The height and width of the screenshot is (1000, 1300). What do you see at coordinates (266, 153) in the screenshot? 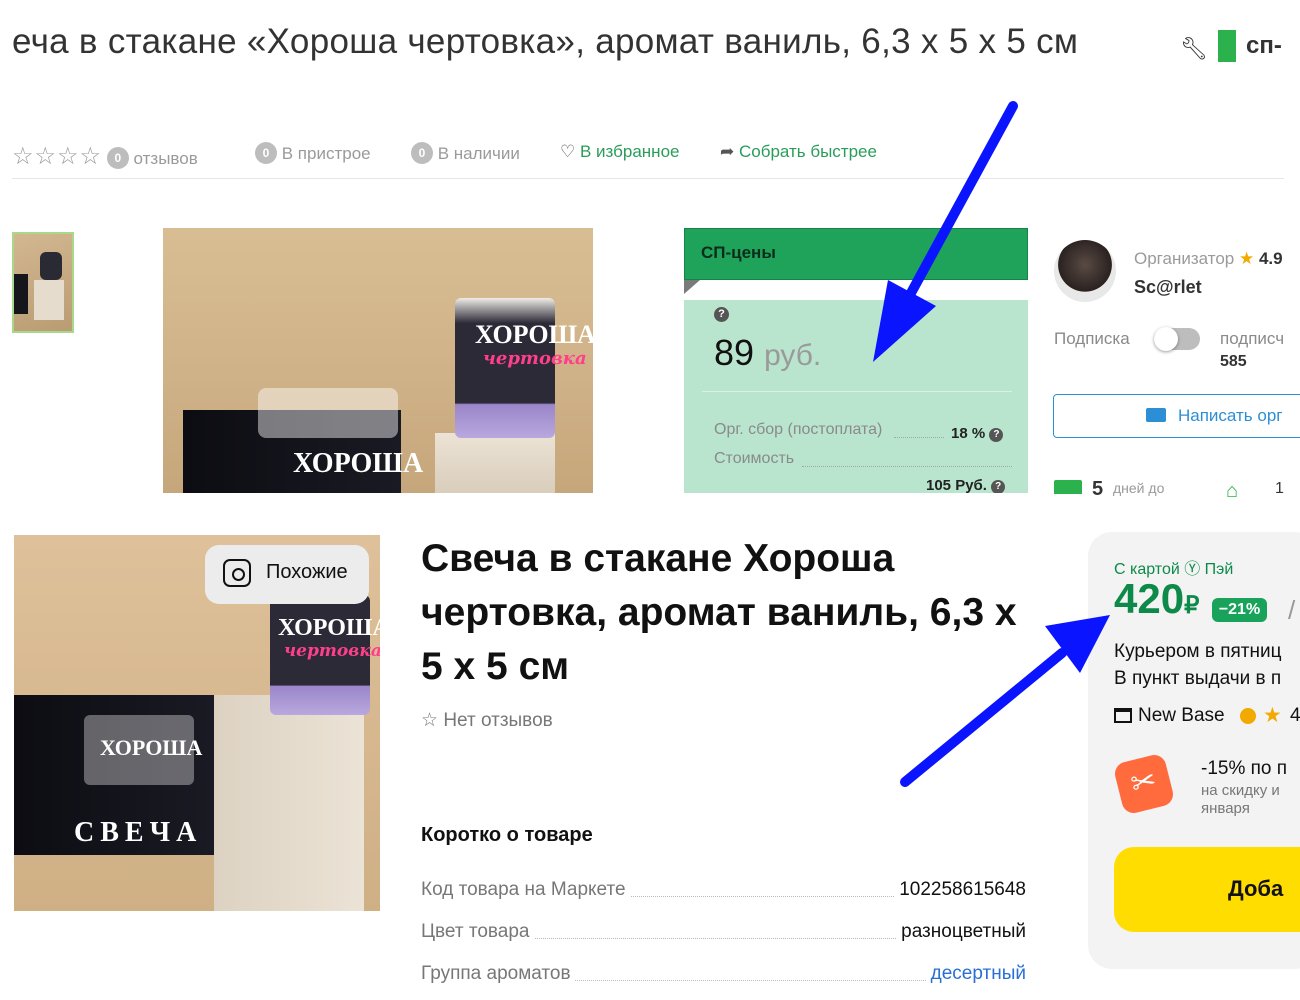
I see `pristroy-count-badge: 0` at bounding box center [266, 153].